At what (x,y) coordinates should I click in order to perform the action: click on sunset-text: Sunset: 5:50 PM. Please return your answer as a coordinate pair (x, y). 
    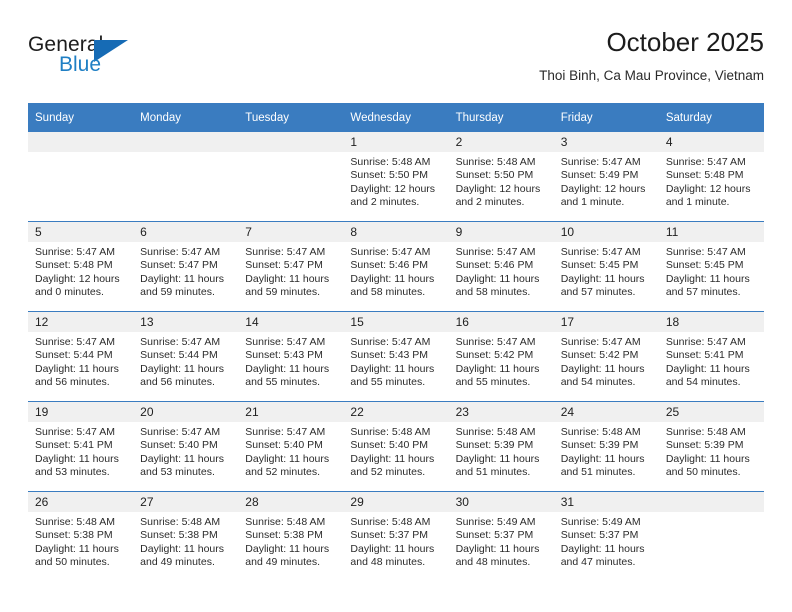
    Looking at the image, I should click on (389, 175).